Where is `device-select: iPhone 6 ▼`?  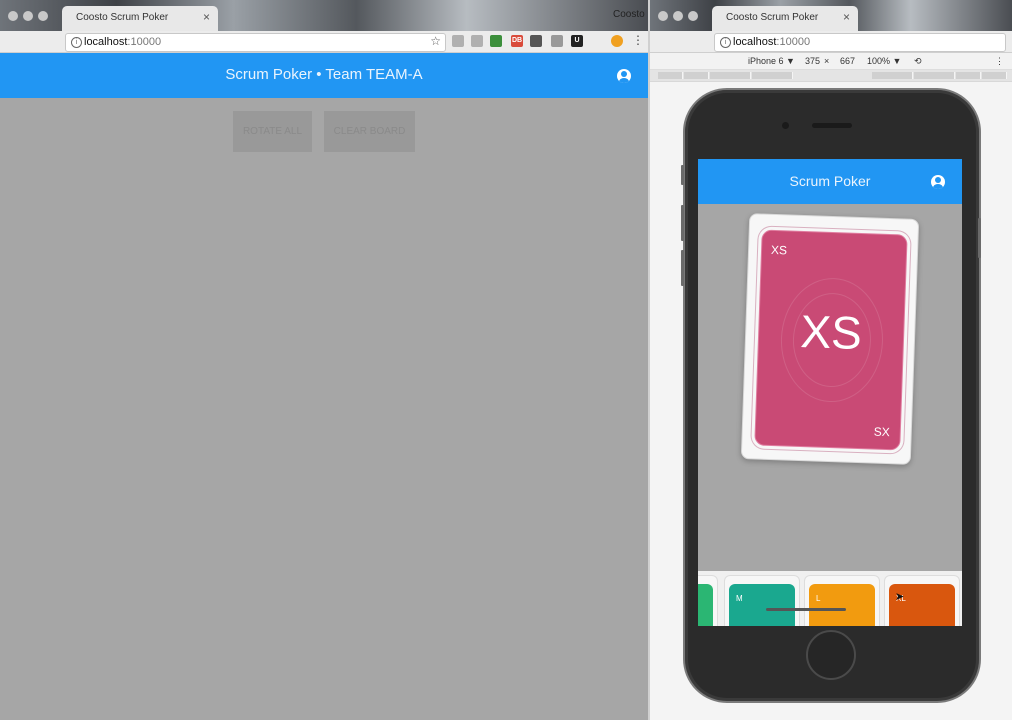
device-select: iPhone 6 ▼ is located at coordinates (771, 61).